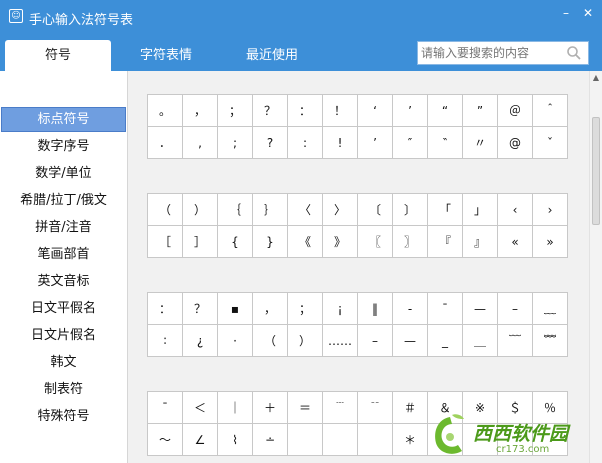 This screenshot has height=463, width=602. Describe the element at coordinates (480, 241) in the screenshot. I see `symbol-cell: 』` at that location.